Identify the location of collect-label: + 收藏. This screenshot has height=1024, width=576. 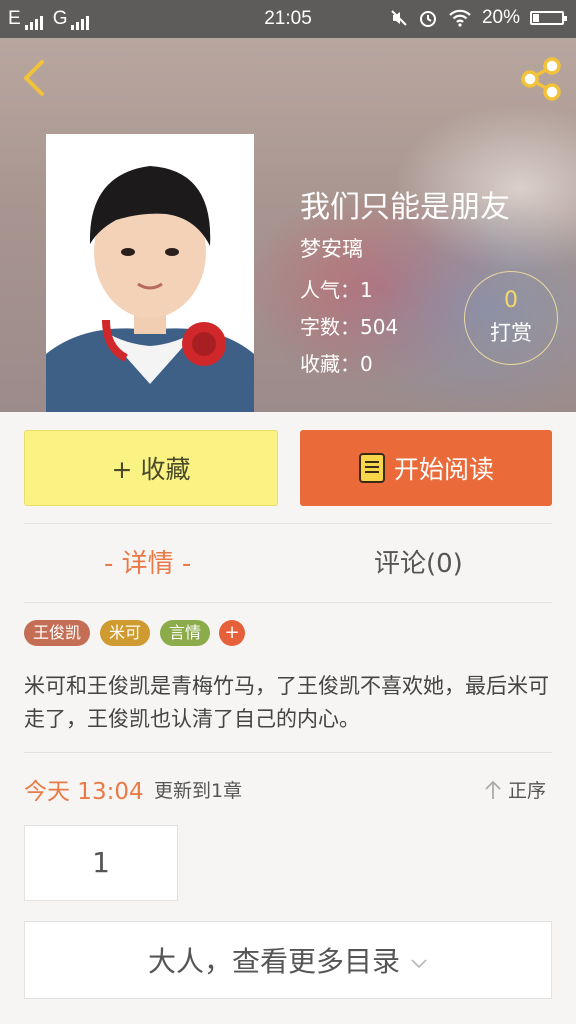
(151, 469).